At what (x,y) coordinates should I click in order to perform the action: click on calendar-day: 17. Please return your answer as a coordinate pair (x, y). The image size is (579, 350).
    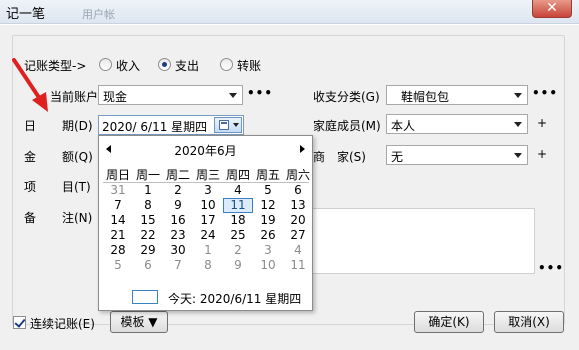
    Looking at the image, I should click on (208, 220).